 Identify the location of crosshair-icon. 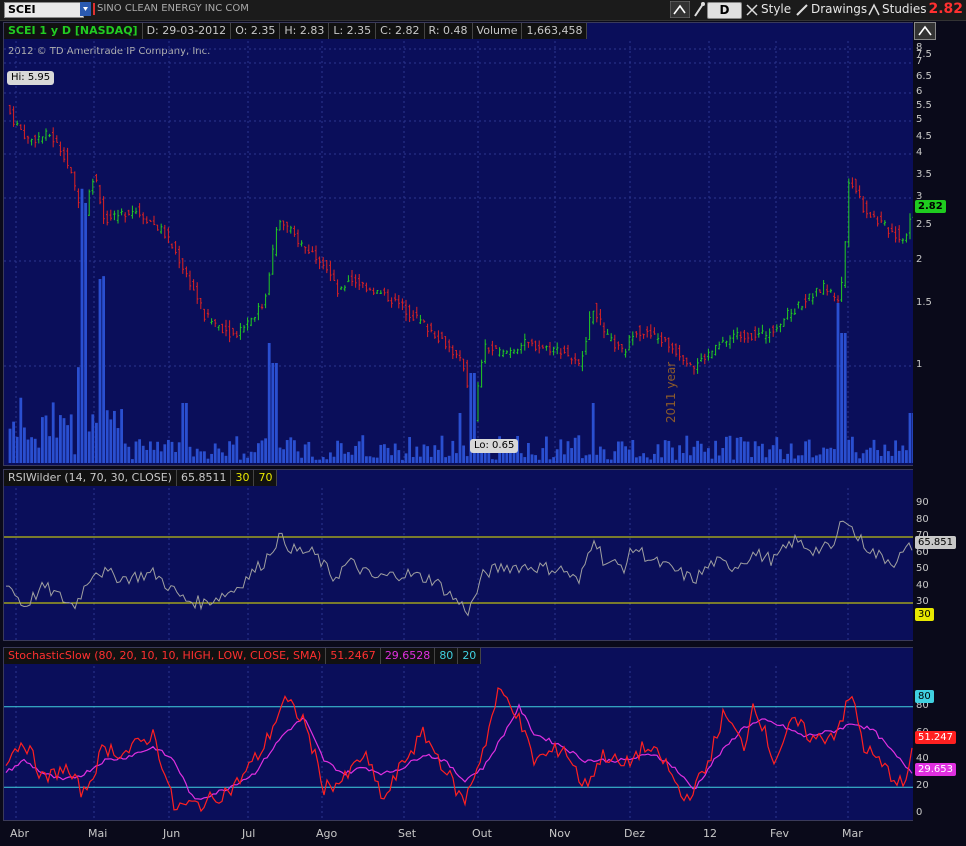
(680, 9).